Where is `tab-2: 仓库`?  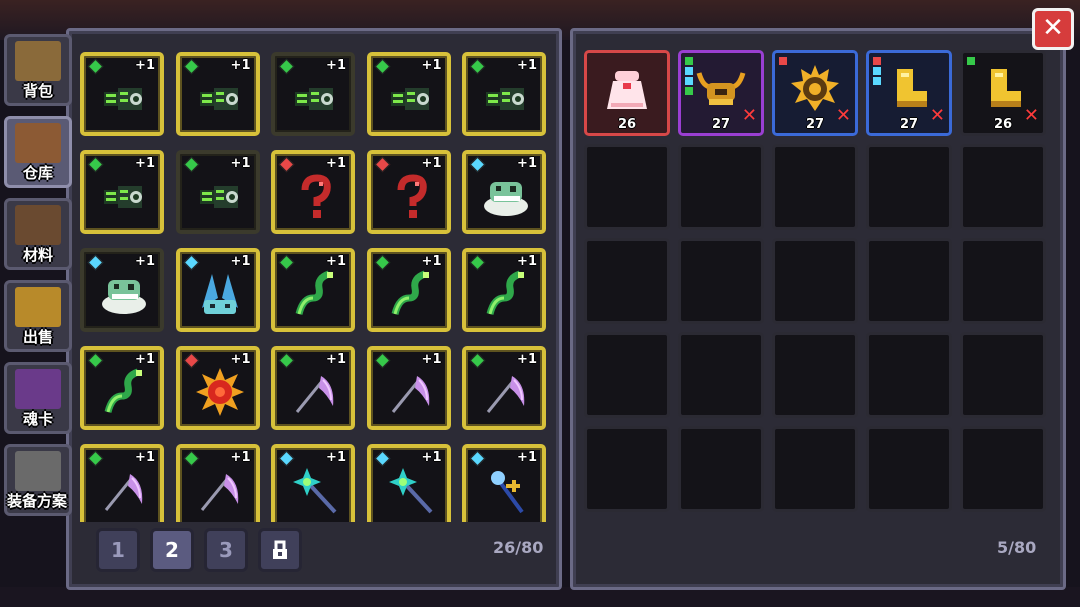
tab-2: 仓库 is located at coordinates (38, 152).